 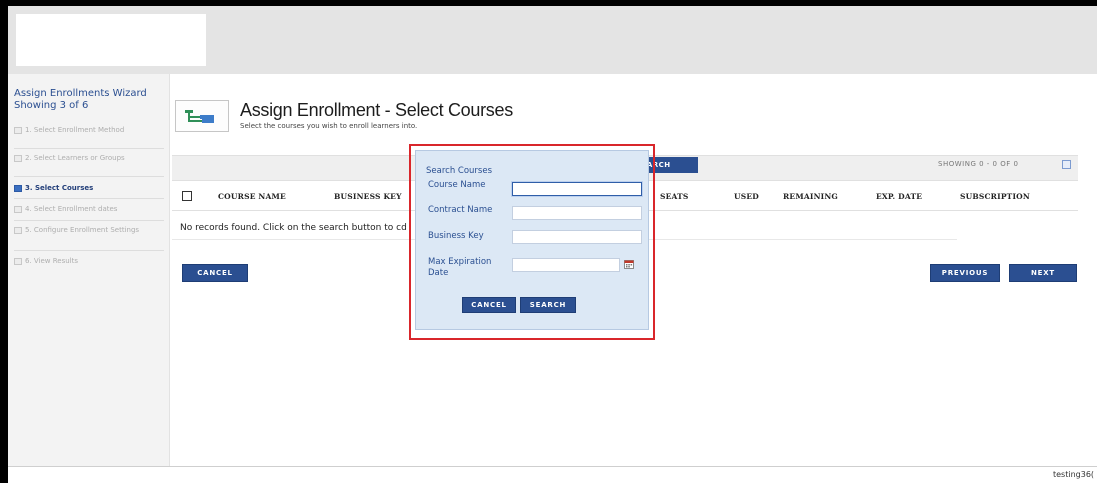 What do you see at coordinates (899, 196) in the screenshot?
I see `column-exp-date: EXP. DATE` at bounding box center [899, 196].